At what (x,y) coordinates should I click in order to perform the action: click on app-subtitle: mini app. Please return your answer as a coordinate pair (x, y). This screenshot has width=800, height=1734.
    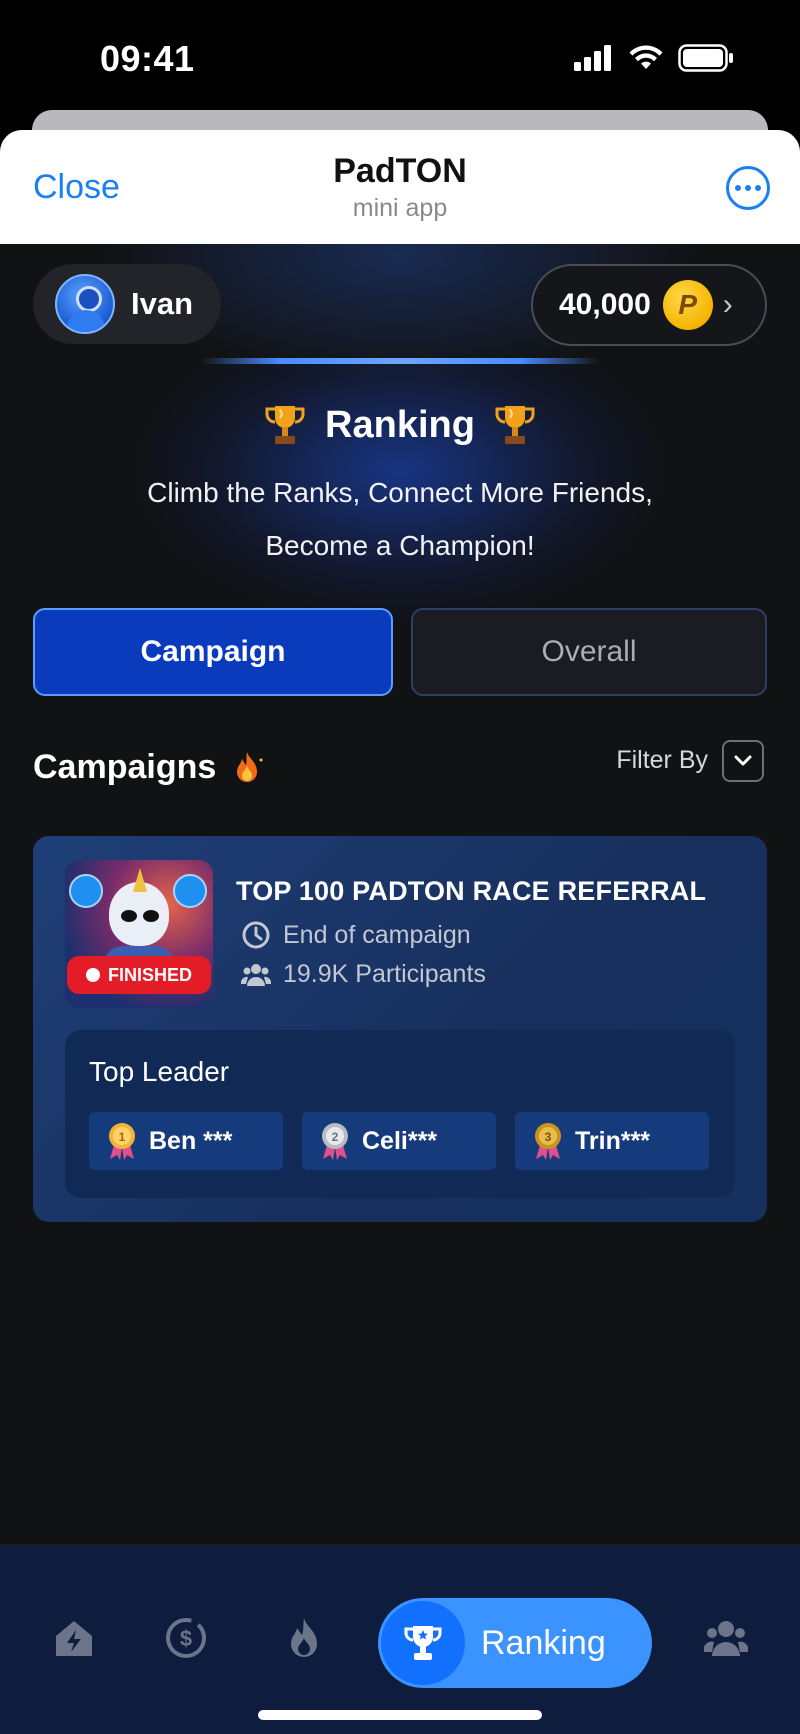
    Looking at the image, I should click on (400, 208).